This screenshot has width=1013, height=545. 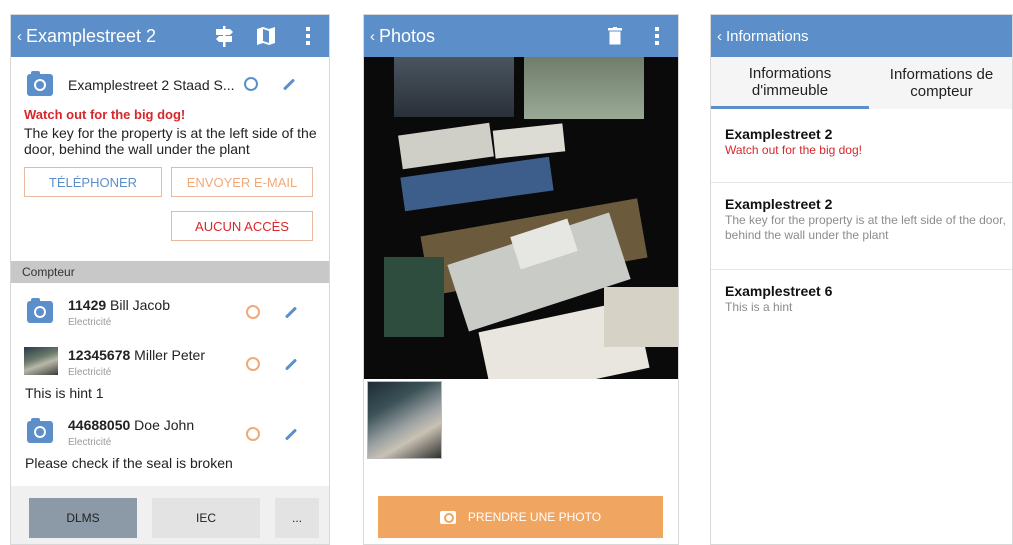 What do you see at coordinates (91, 35) in the screenshot?
I see `screen-title: Examplestreet 2` at bounding box center [91, 35].